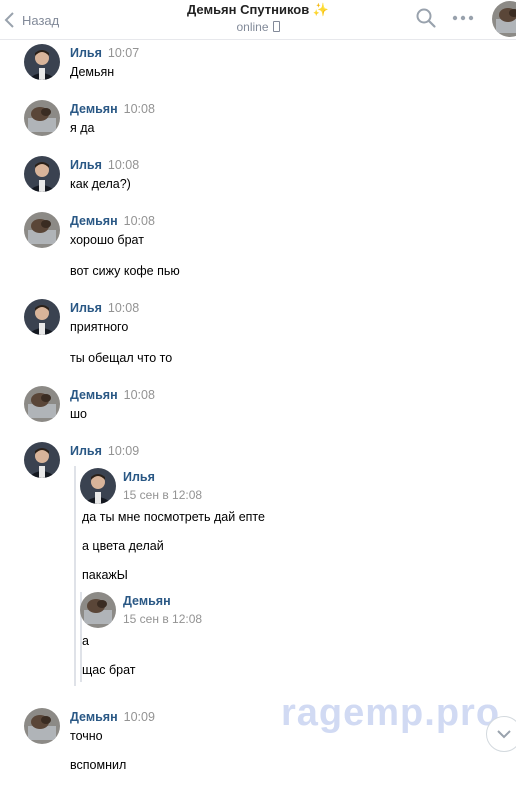  I want to click on message-header: Илья 10:09, so click(104, 451).